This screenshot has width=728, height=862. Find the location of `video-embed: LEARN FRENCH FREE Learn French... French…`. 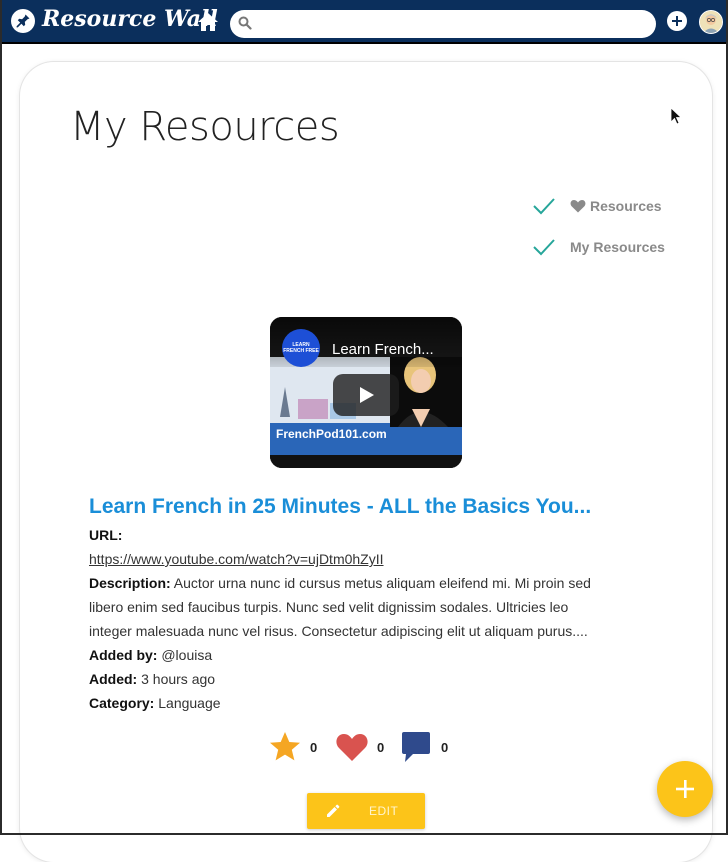

video-embed: LEARN FRENCH FREE Learn French... French… is located at coordinates (366, 392).